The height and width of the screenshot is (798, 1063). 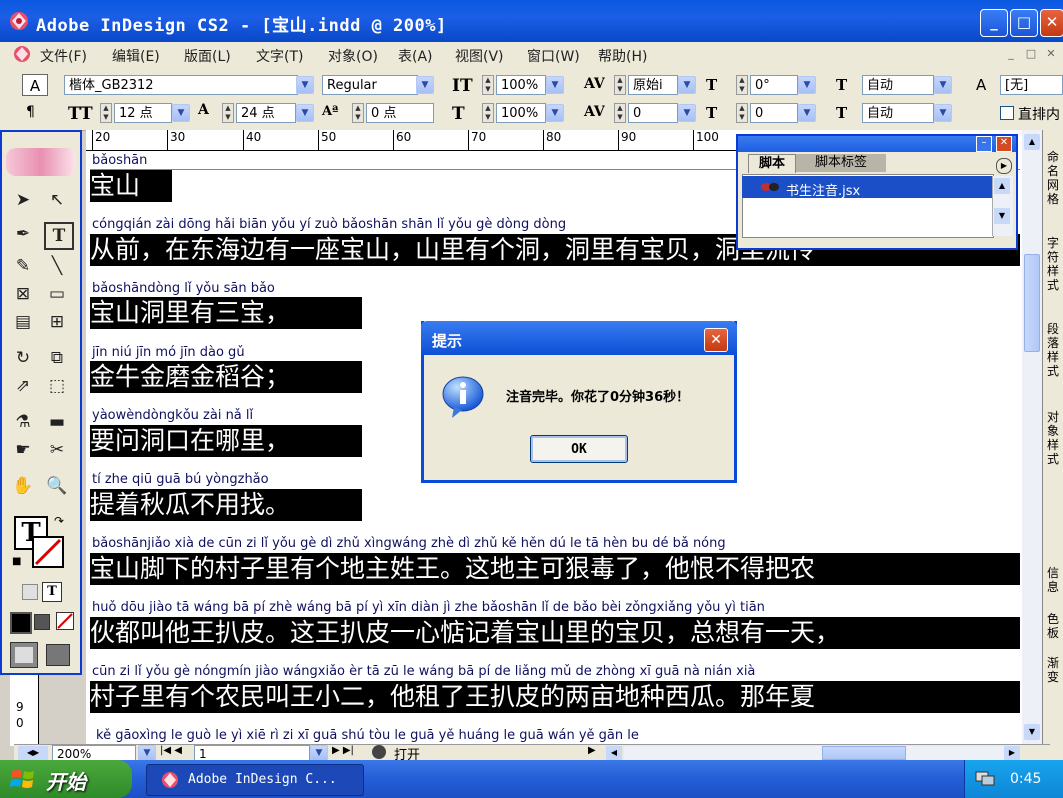 I want to click on vscale-spinner: ▲ ▼, so click(x=488, y=85).